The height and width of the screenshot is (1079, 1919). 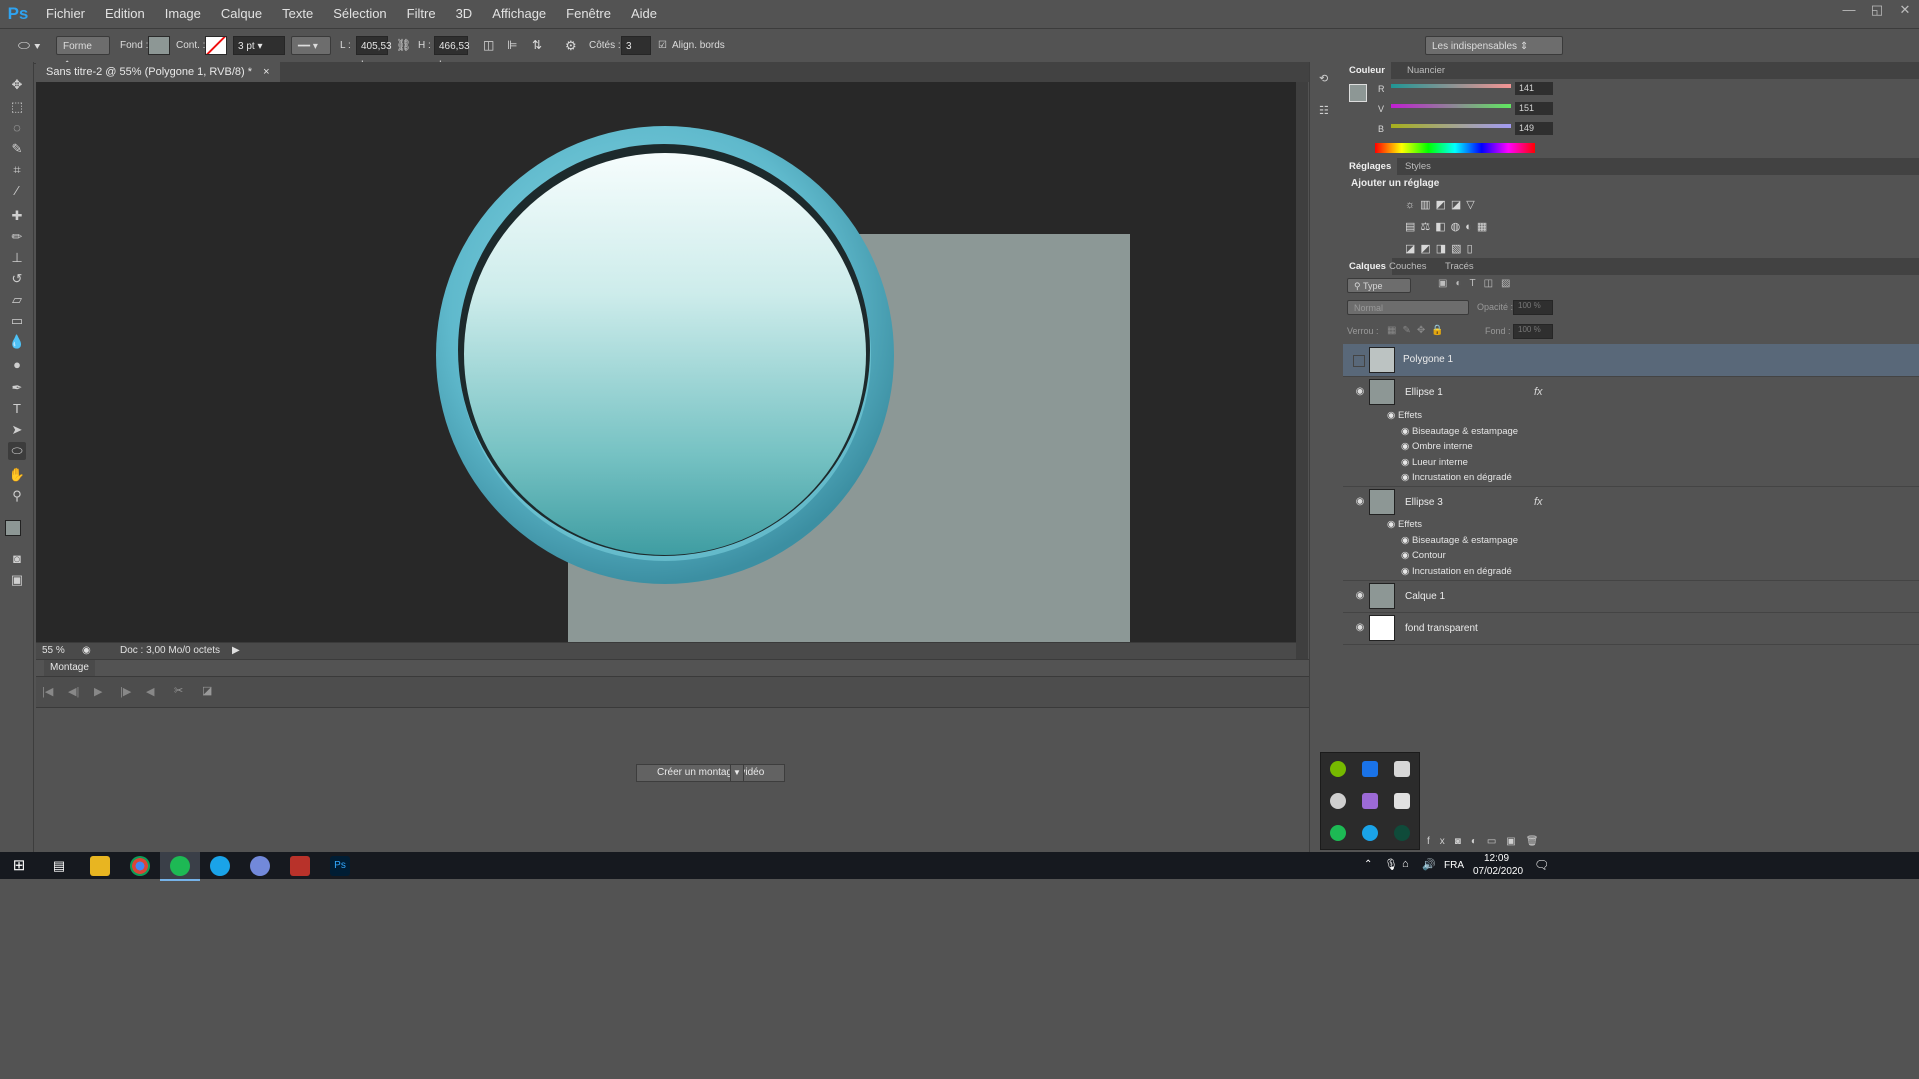 What do you see at coordinates (588, 14) in the screenshot?
I see `menu-fenetre: Fenêtre` at bounding box center [588, 14].